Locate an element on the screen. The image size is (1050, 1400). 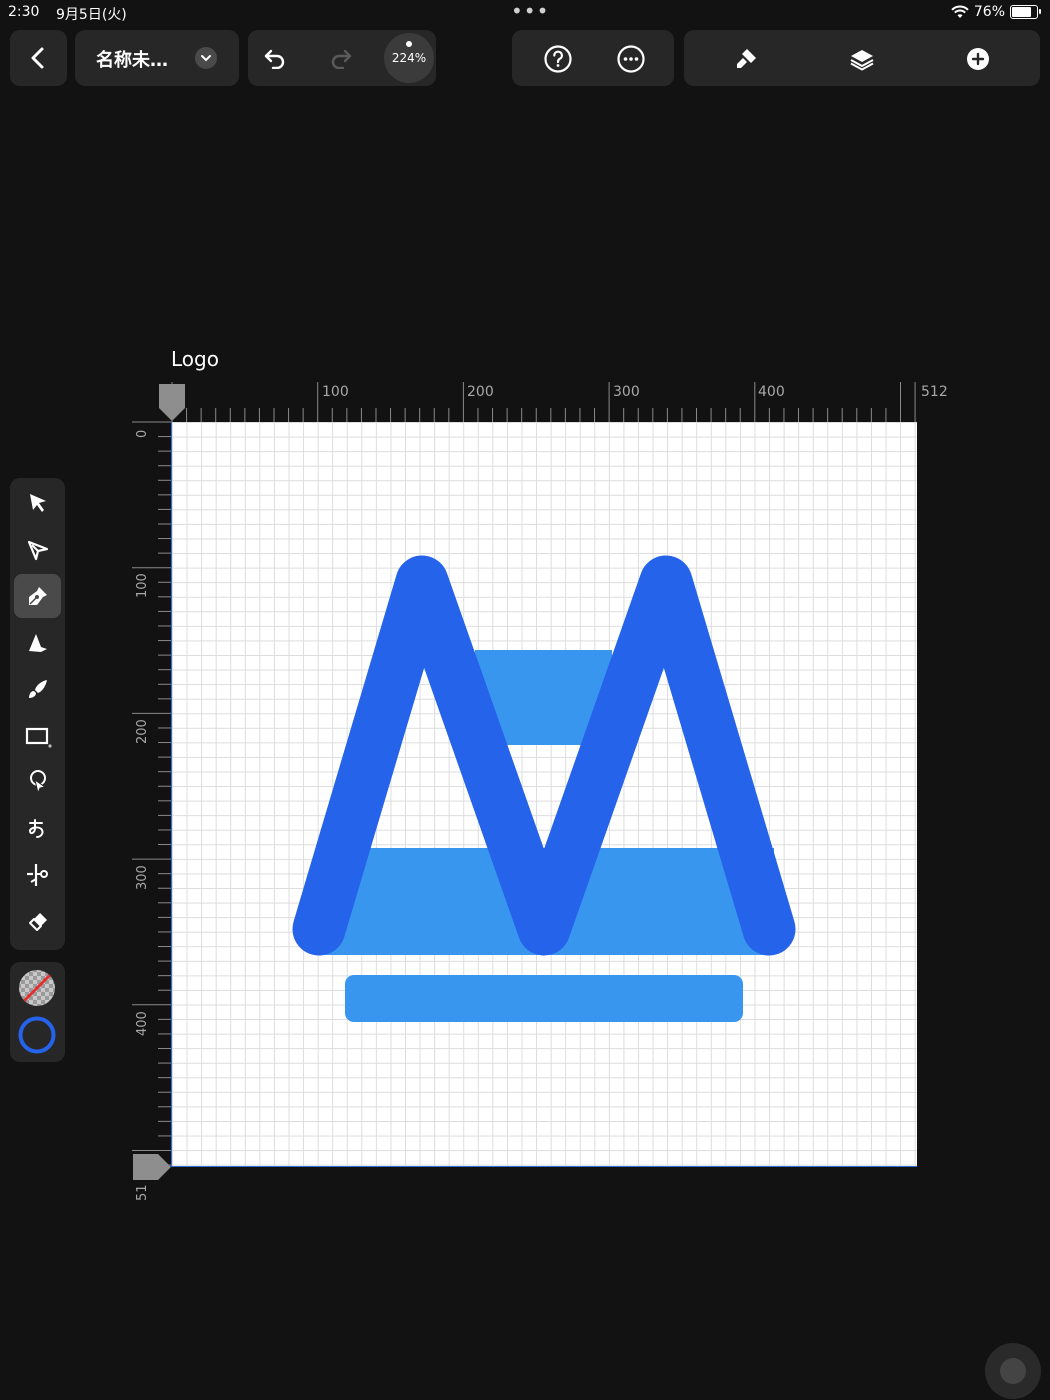
status-right: 76% is located at coordinates (996, 12).